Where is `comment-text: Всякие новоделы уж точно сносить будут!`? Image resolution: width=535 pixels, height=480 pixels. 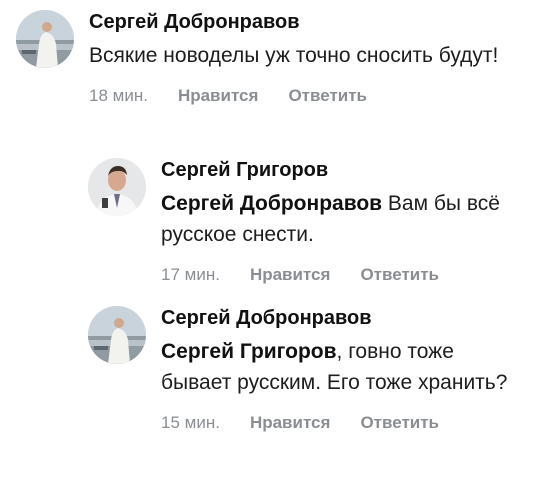
comment-text: Всякие новоделы уж точно сносить будут! is located at coordinates (305, 55).